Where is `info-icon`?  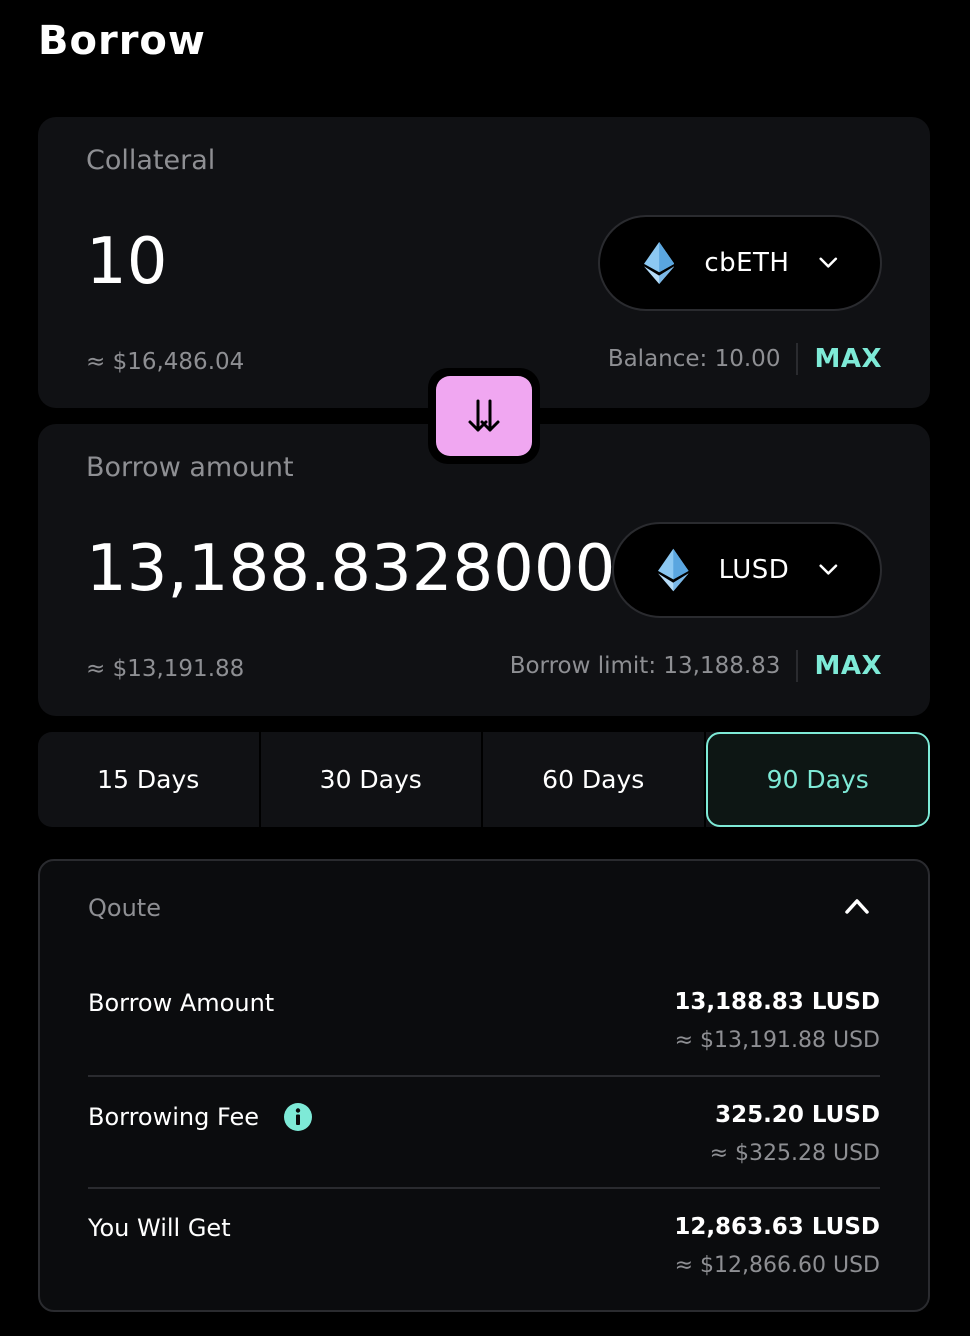 info-icon is located at coordinates (298, 1117).